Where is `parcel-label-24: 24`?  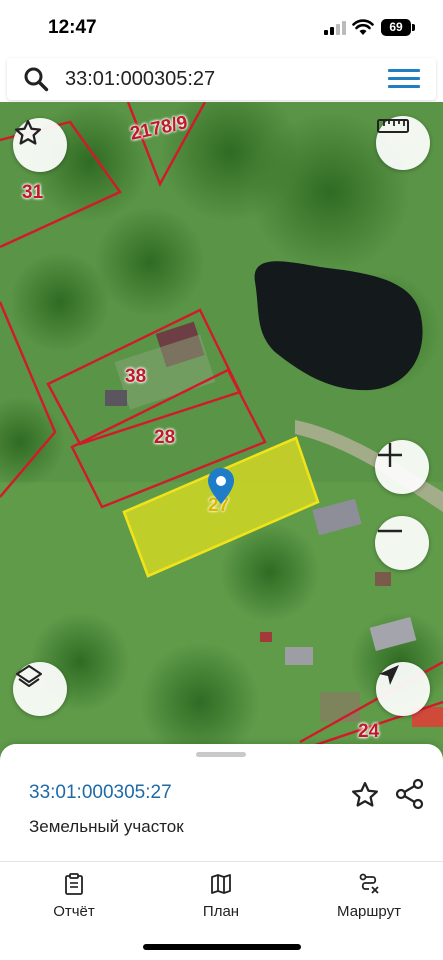
parcel-label-24: 24 is located at coordinates (369, 731).